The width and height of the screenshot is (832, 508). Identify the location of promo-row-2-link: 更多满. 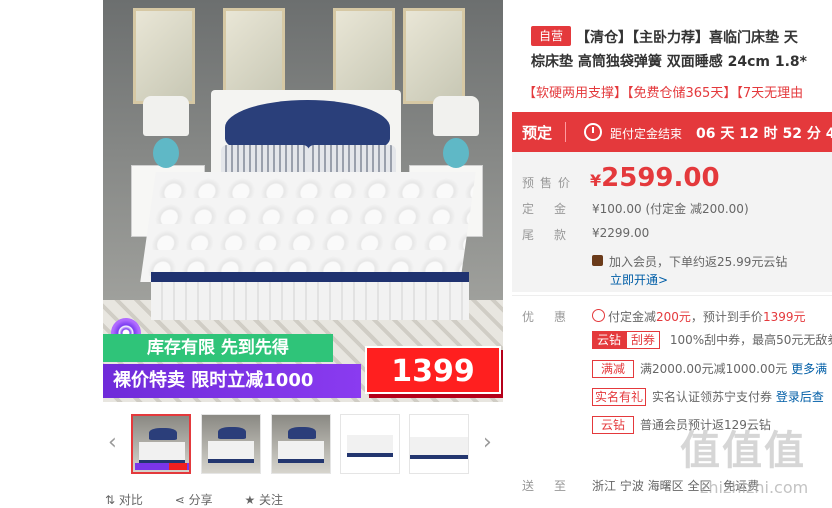
(809, 369).